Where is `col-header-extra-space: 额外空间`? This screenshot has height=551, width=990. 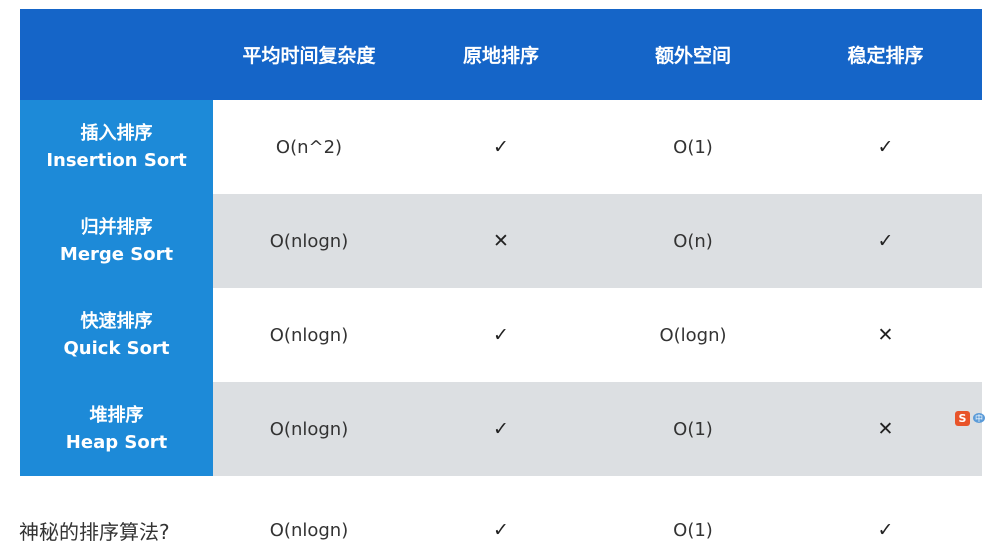
col-header-extra-space: 额外空间 is located at coordinates (692, 56).